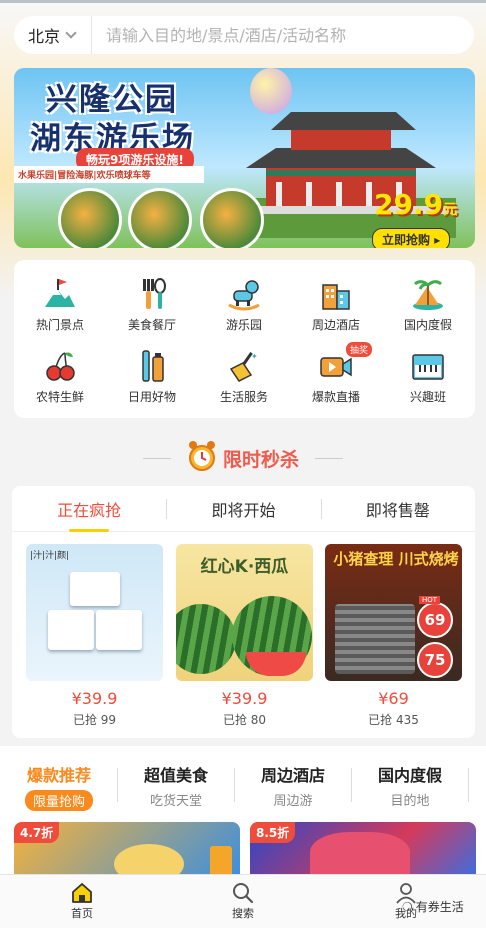 The image size is (486, 928). Describe the element at coordinates (393, 612) in the screenshot. I see `product-image: 小猪查理 川式烧烤 69 75 HOT` at that location.